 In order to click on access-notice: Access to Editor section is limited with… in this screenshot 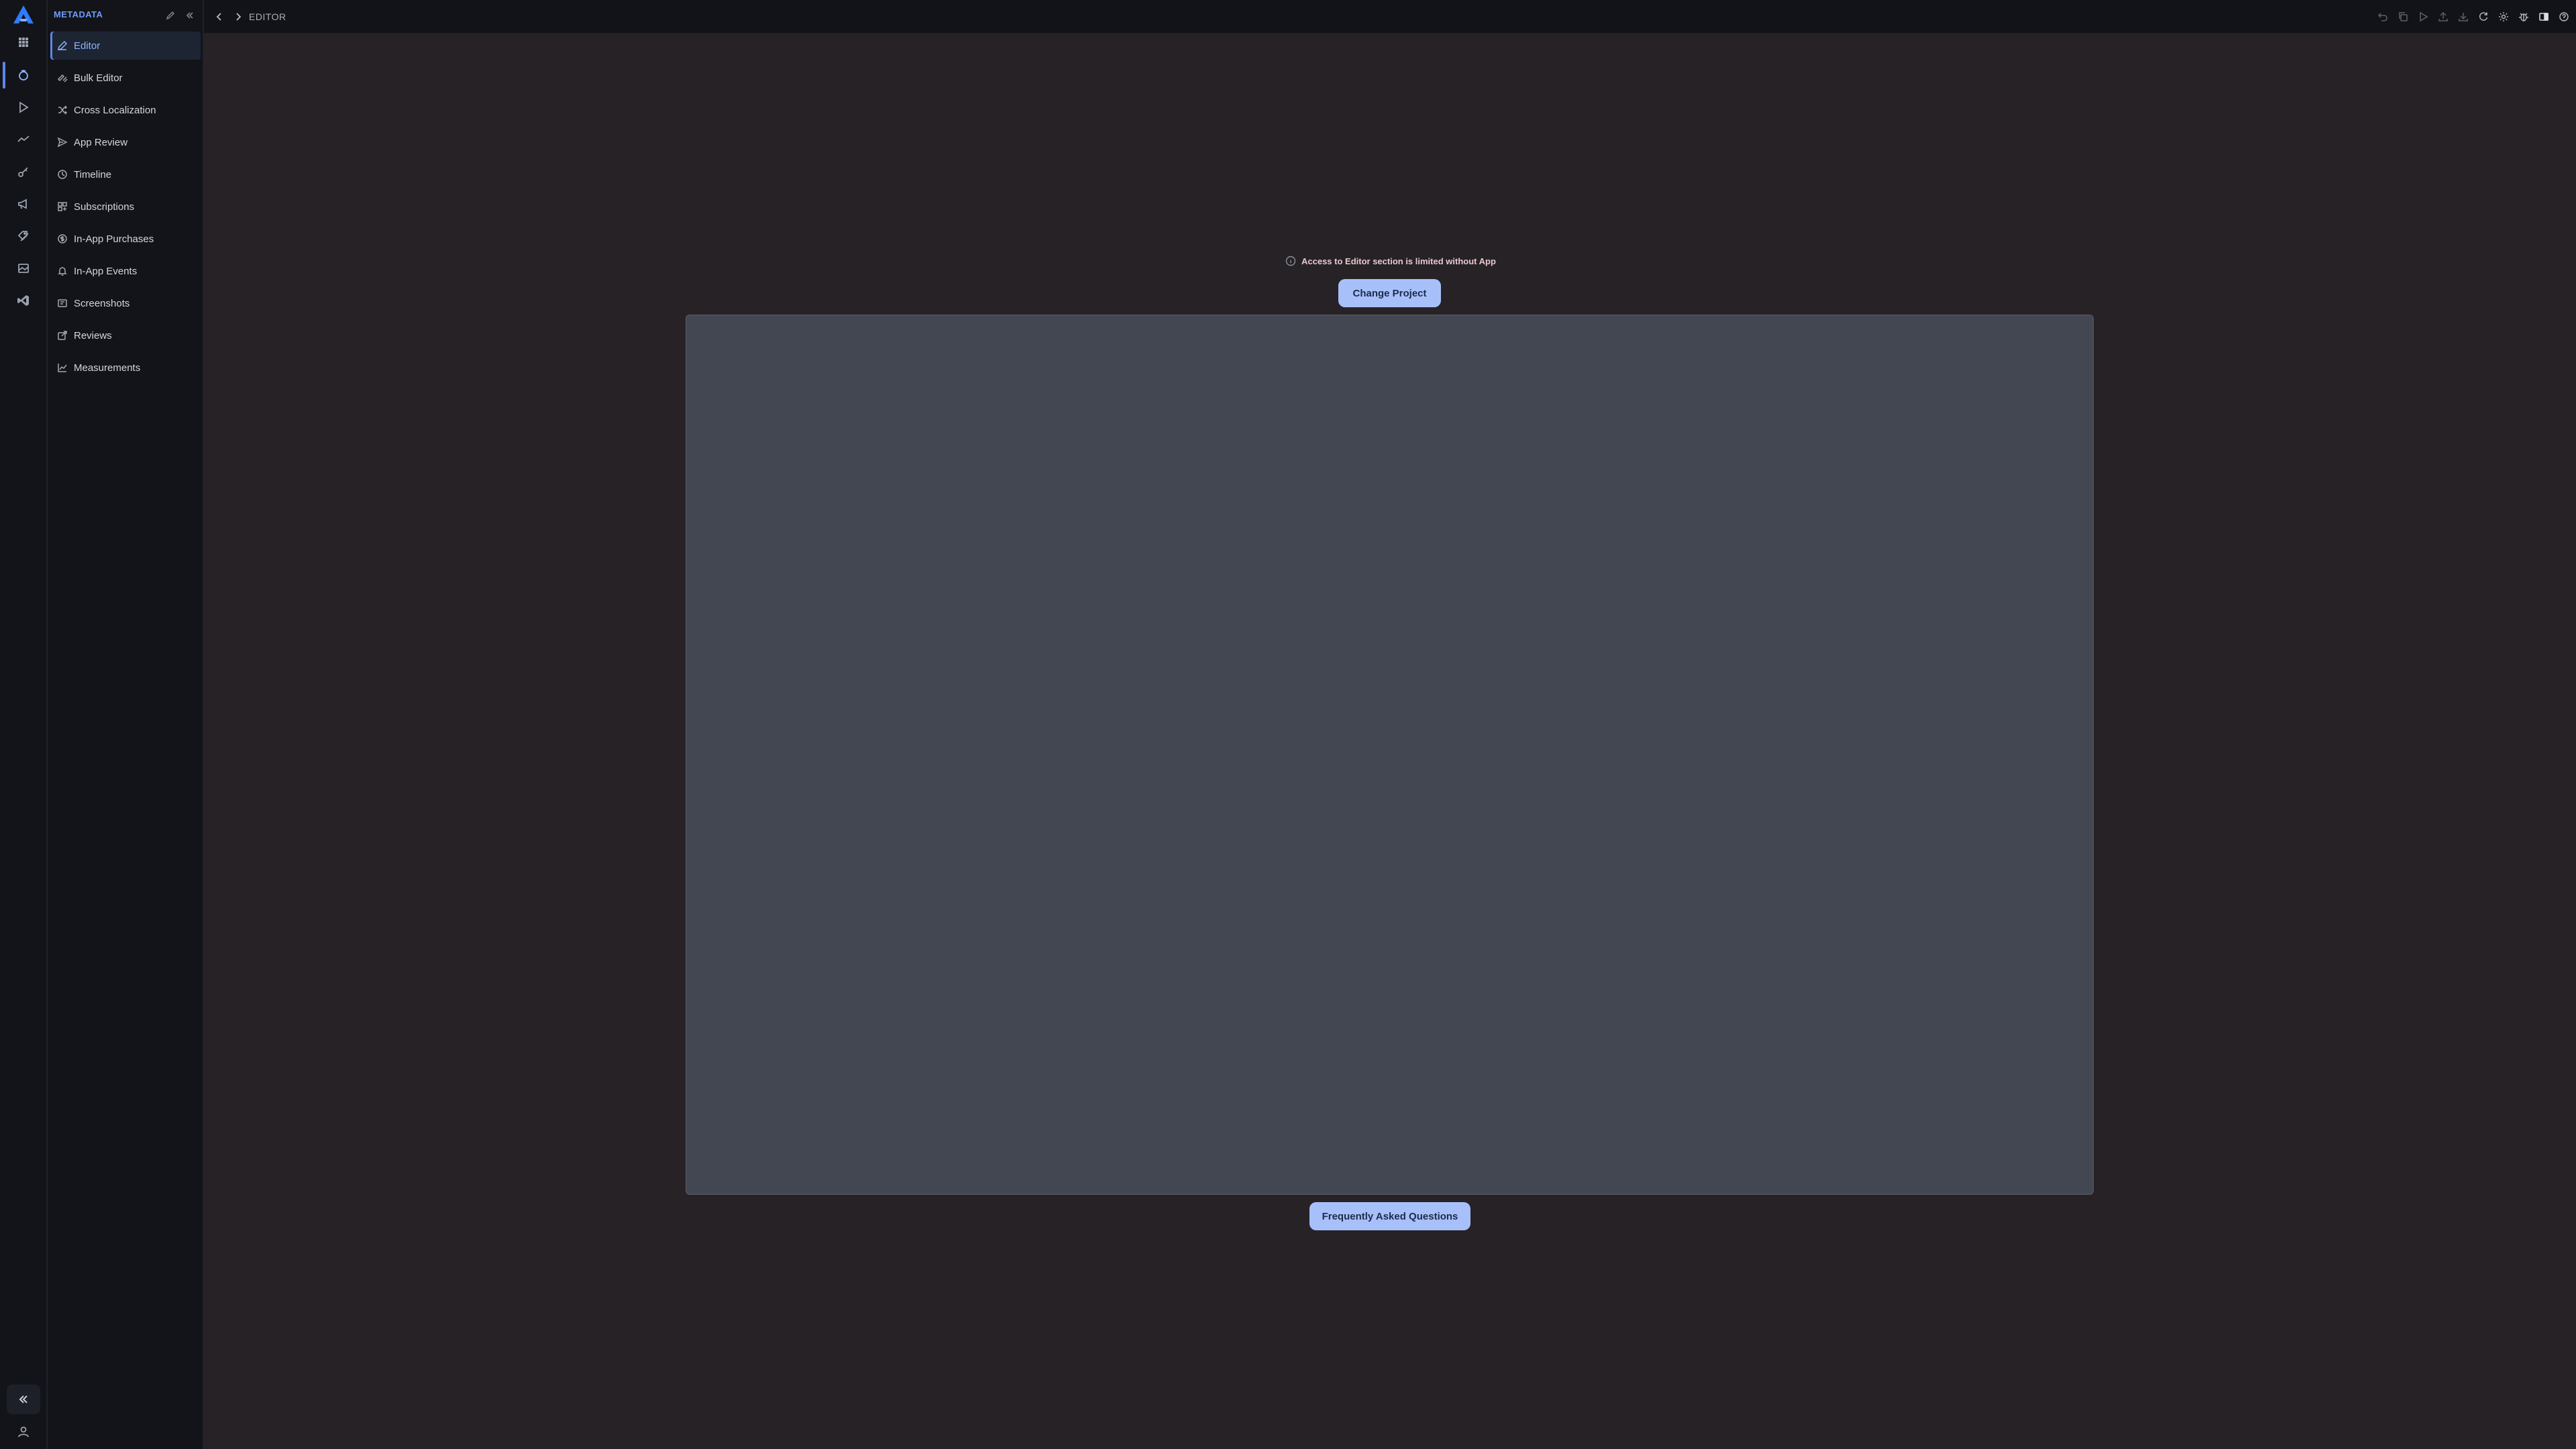, I will do `click(1390, 261)`.